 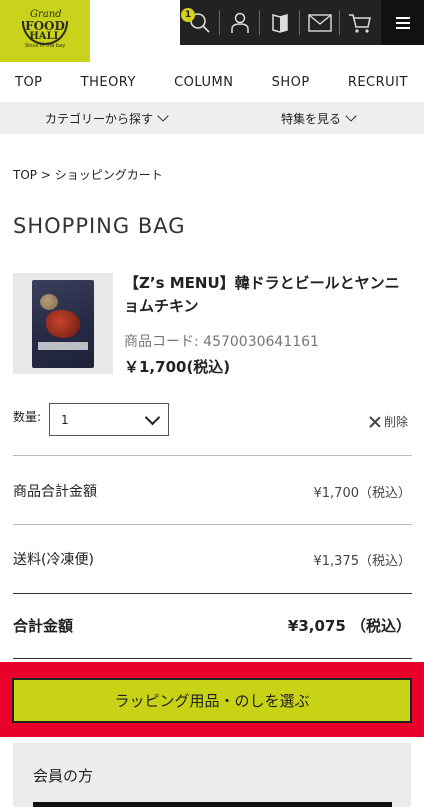 What do you see at coordinates (396, 422) in the screenshot?
I see `delete-label: 削除` at bounding box center [396, 422].